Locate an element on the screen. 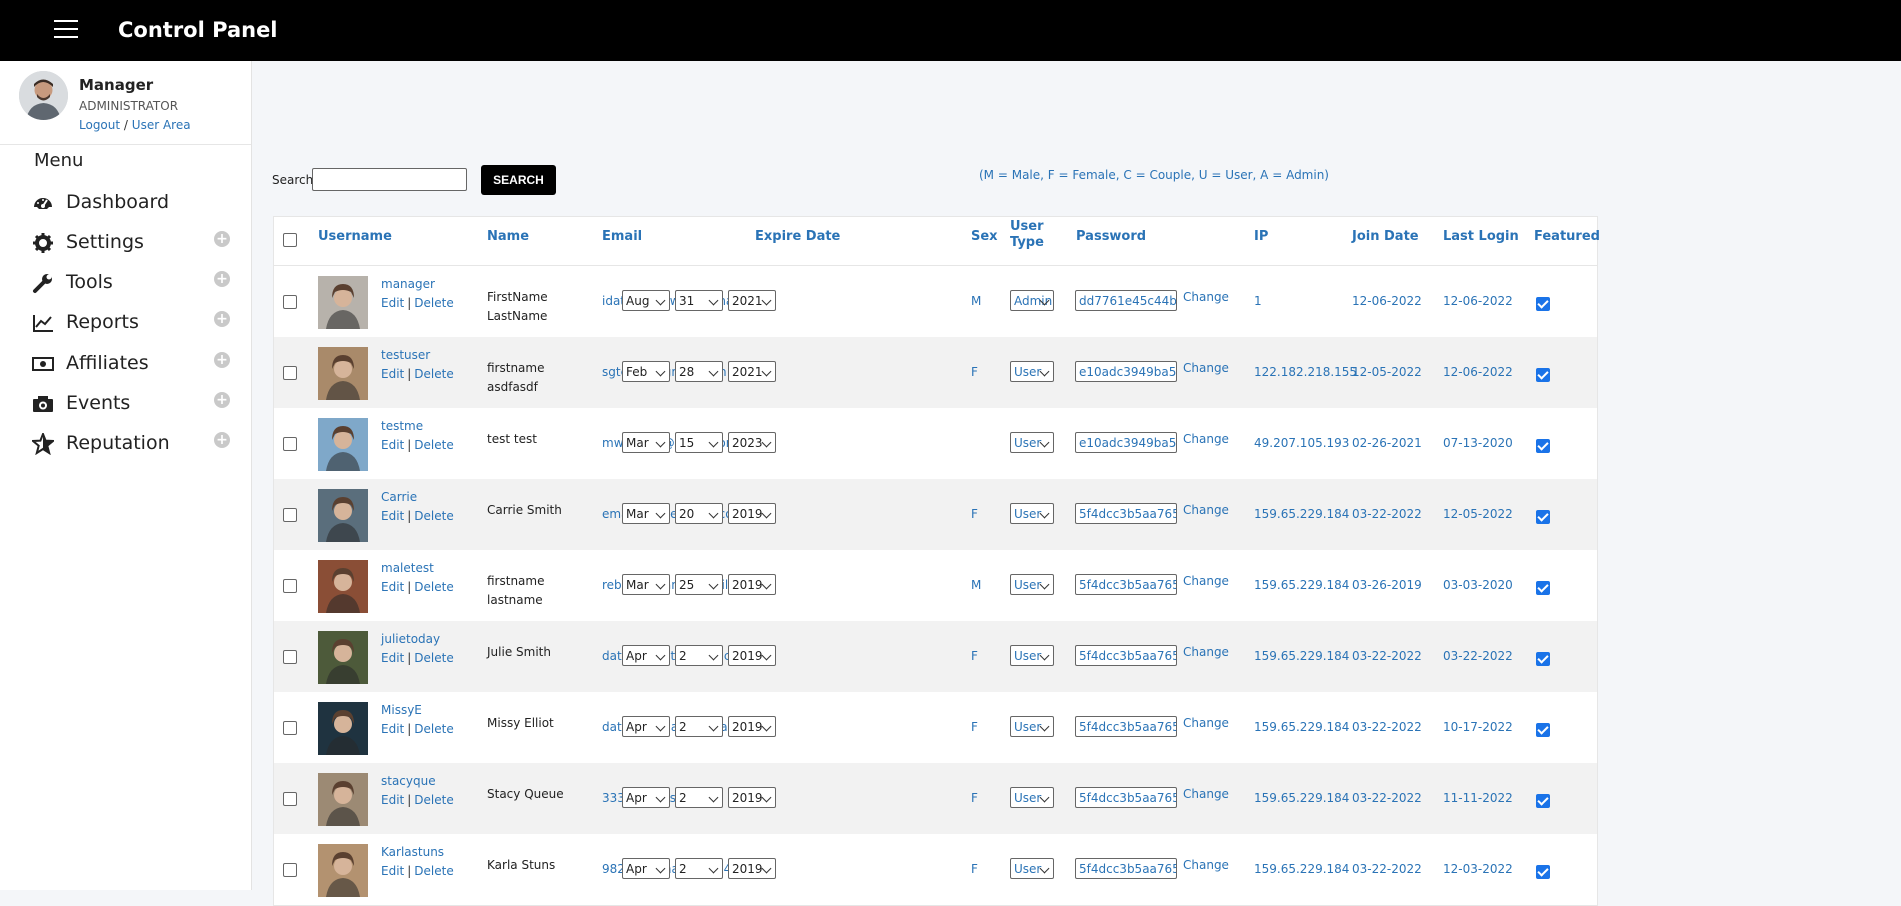 The image size is (1901, 906). sidebar-item-events: Events + is located at coordinates (134, 404).